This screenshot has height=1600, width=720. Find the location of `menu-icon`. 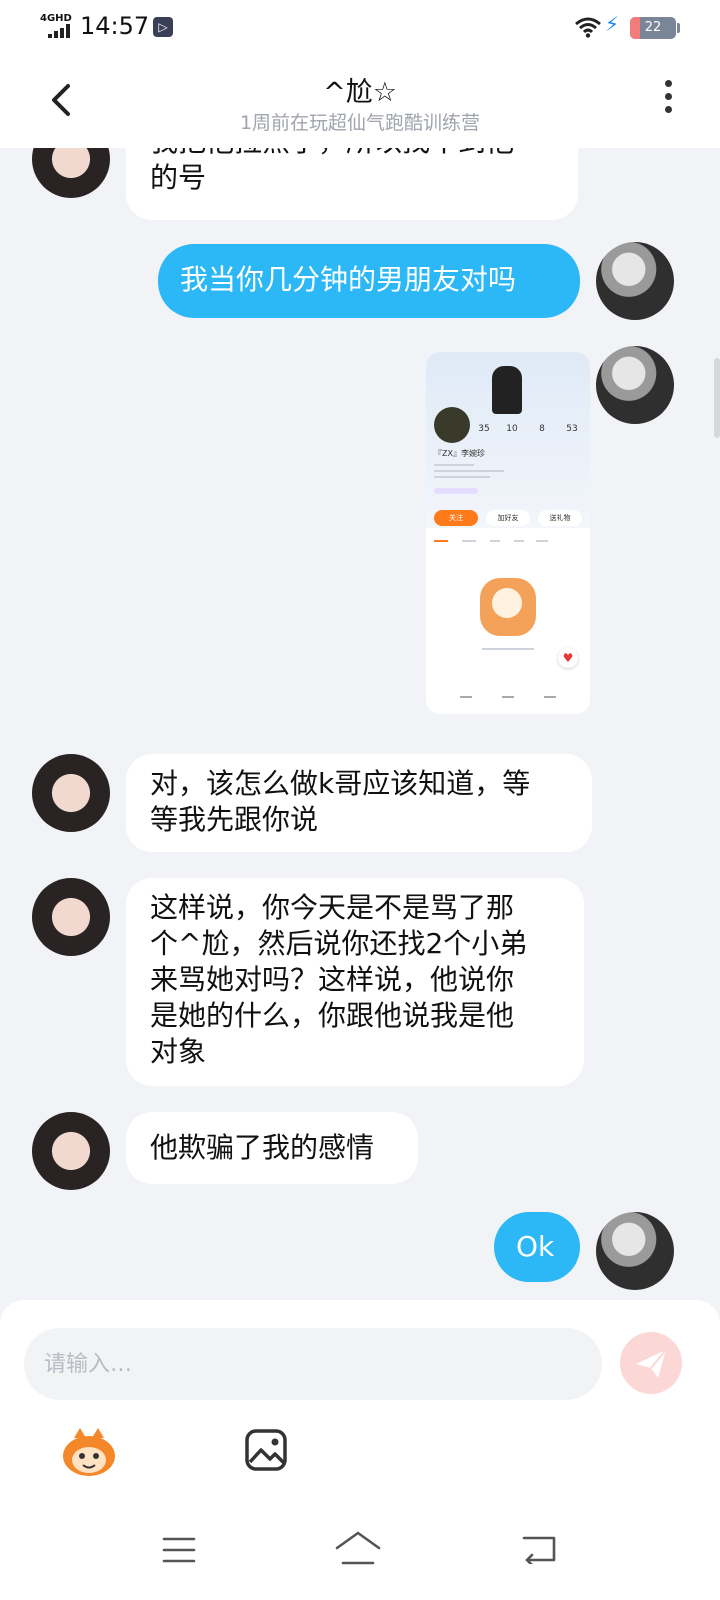

menu-icon is located at coordinates (179, 1550).